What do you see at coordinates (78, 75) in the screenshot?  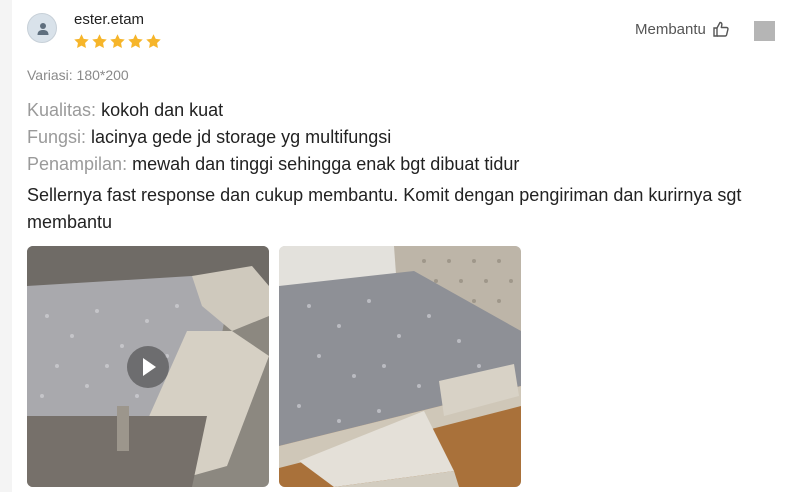 I see `variant-text: Variasi: 180*200` at bounding box center [78, 75].